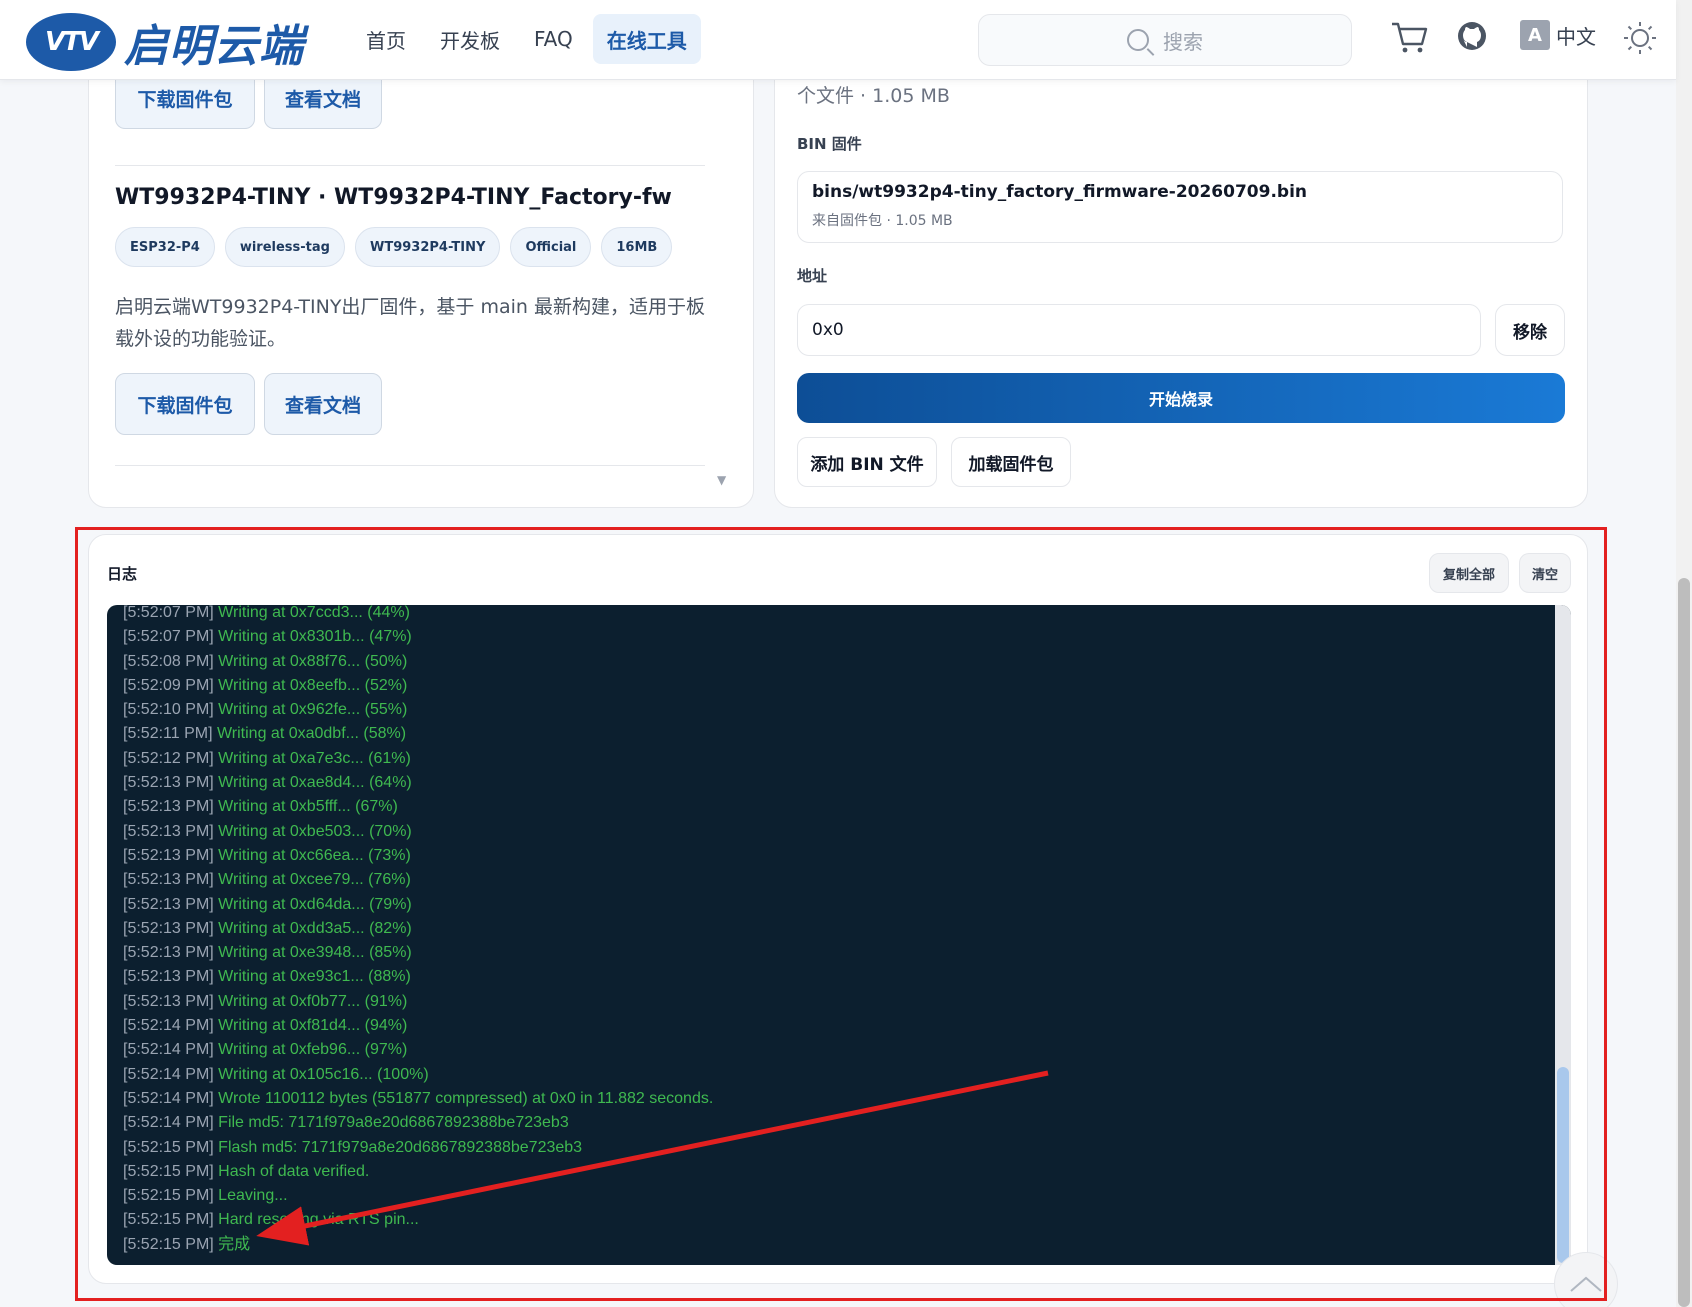 The width and height of the screenshot is (1692, 1307). Describe the element at coordinates (823, 759) in the screenshot. I see `log-line: [5:52:12 PM] Writing at 0xa7e3c... (61%)` at that location.